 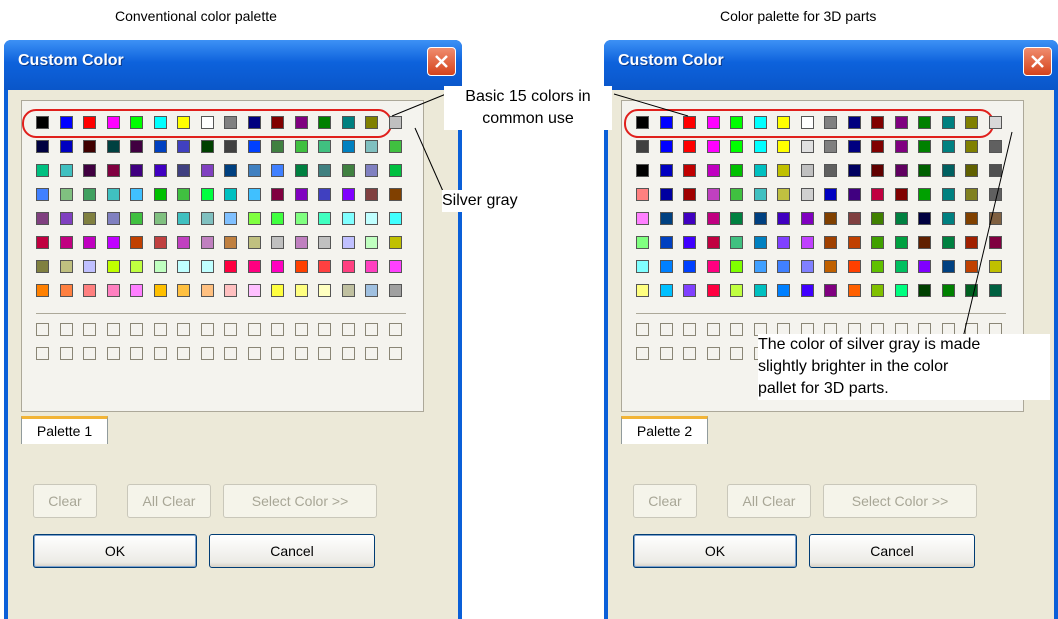 I want to click on annotation-silver-gray: Silver gray, so click(x=480, y=201).